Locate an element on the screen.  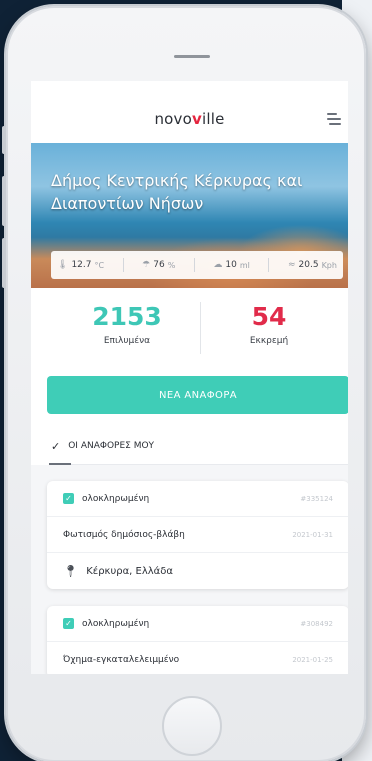
rain-icon: ☁︎ is located at coordinates (218, 265).